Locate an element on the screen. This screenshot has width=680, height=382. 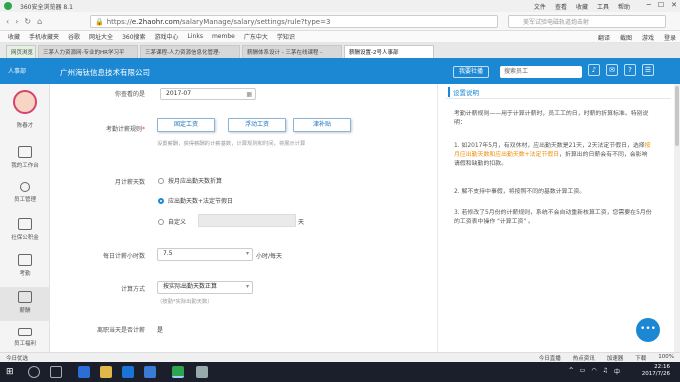
calendar-icon is located at coordinates (25, 260).